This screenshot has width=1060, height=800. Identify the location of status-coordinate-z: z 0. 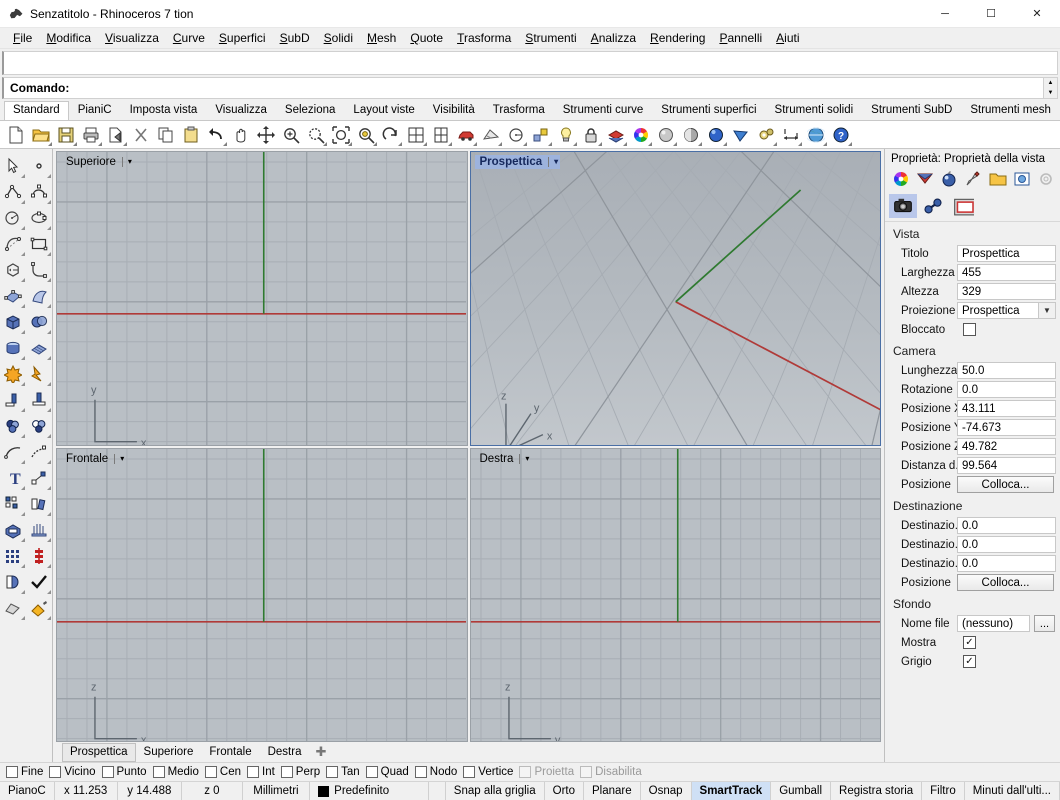
(212, 791).